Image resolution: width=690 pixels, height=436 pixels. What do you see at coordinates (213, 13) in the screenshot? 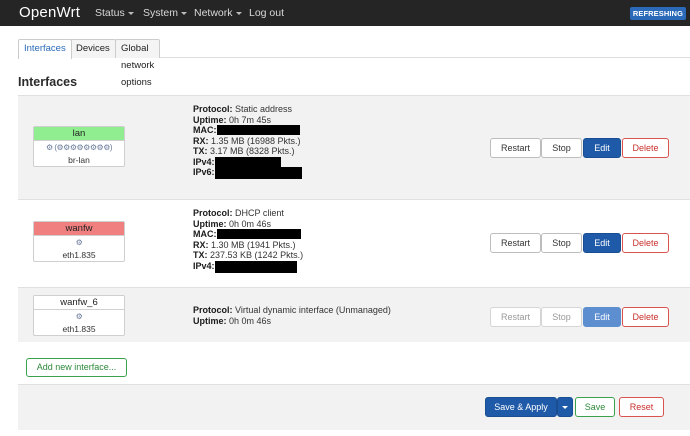
I see `menu-network-label: Network` at bounding box center [213, 13].